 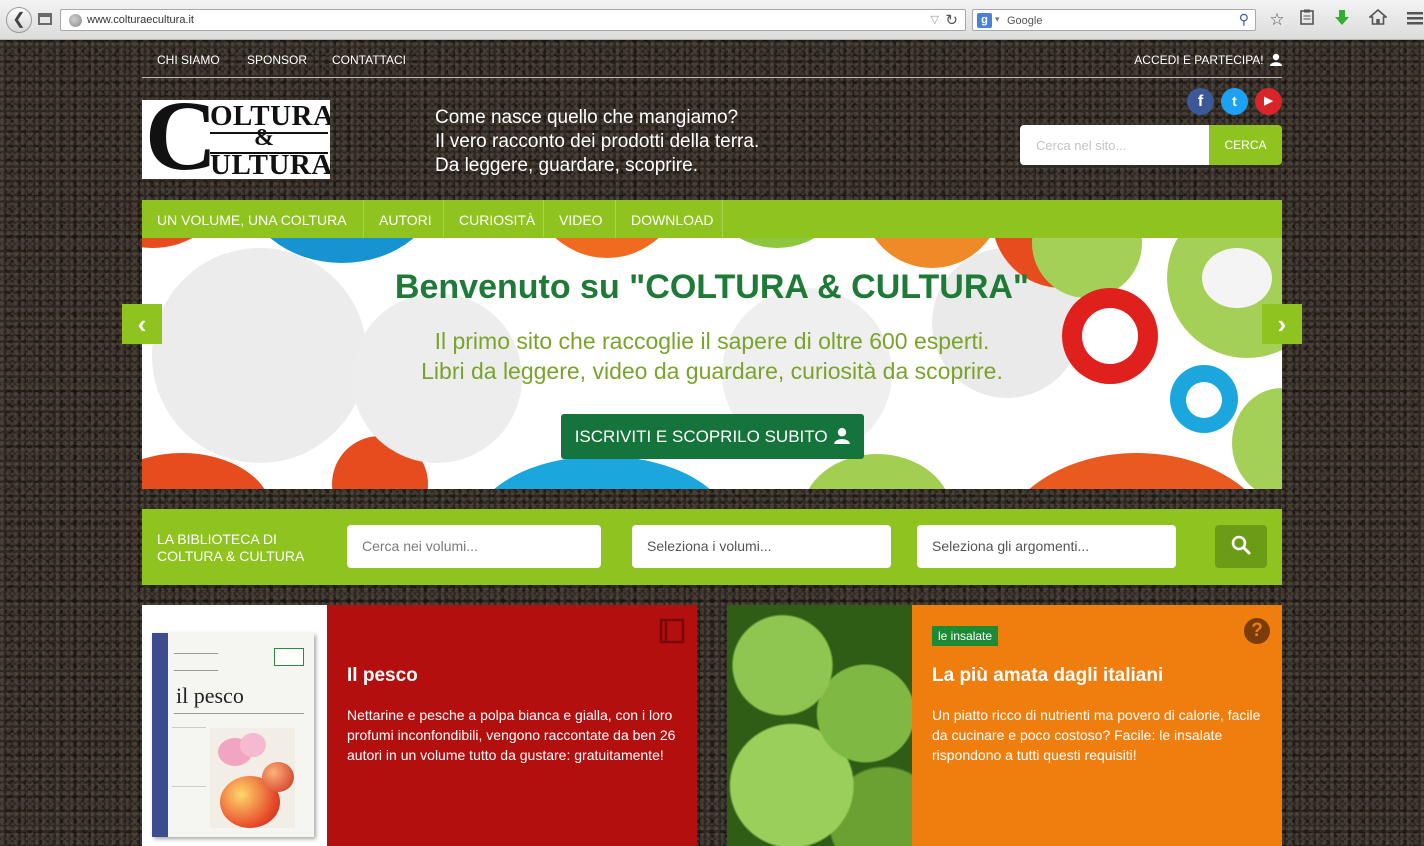 I want to click on site-search: CERCA, so click(x=1151, y=145).